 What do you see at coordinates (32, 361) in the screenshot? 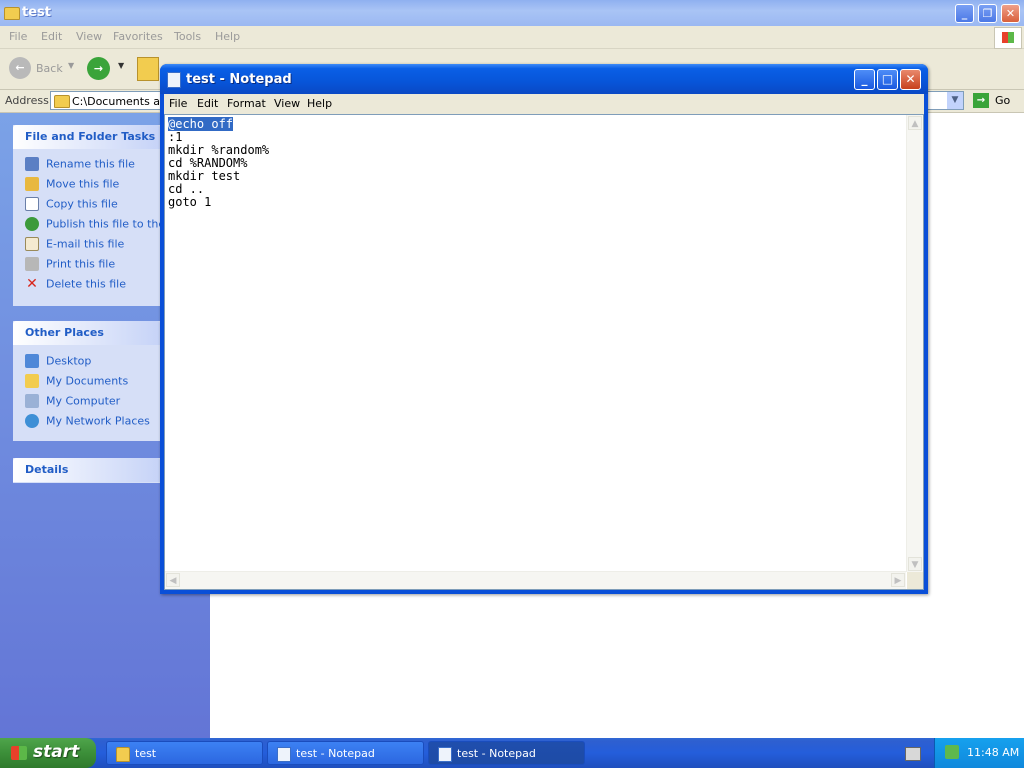
I see `desktop-icon` at bounding box center [32, 361].